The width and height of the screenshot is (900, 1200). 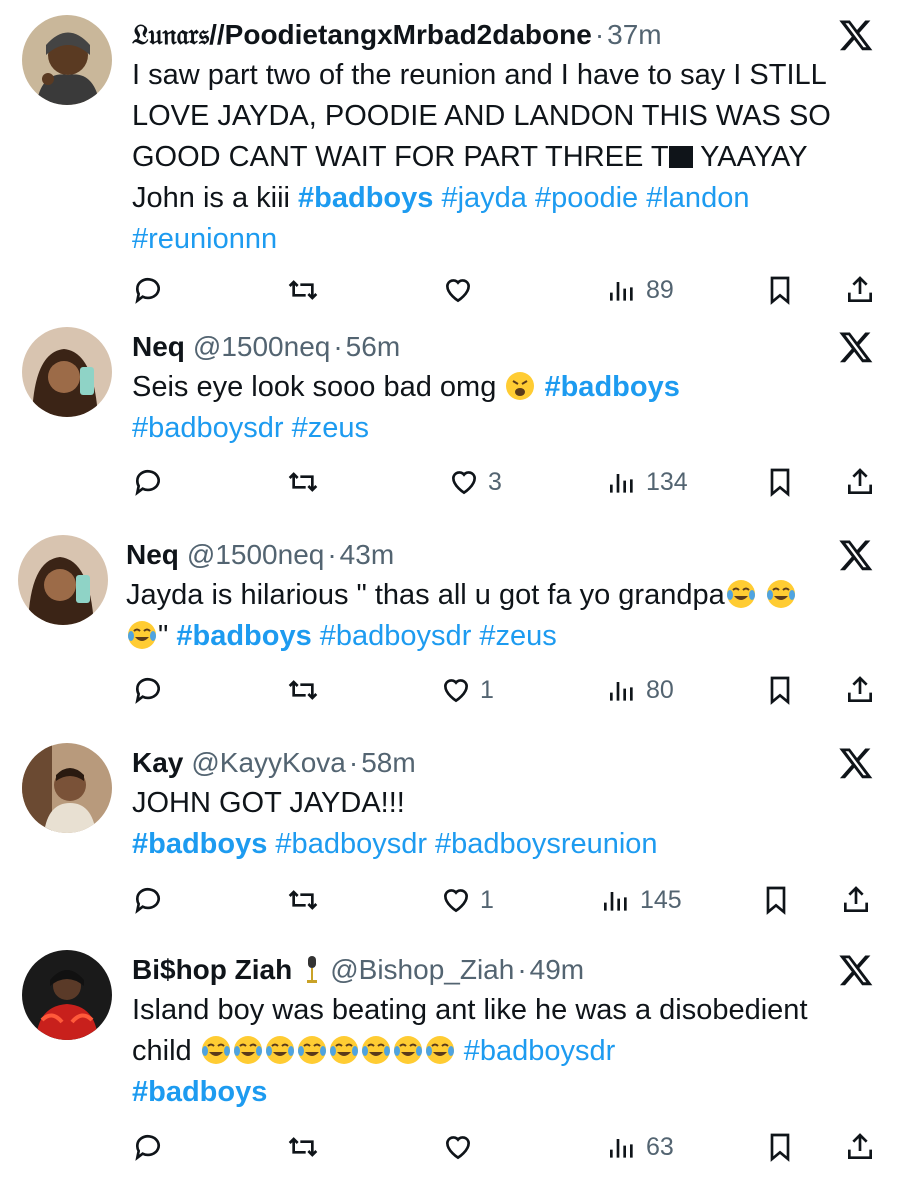 I want to click on action-bar: 63, so click(x=512, y=1147).